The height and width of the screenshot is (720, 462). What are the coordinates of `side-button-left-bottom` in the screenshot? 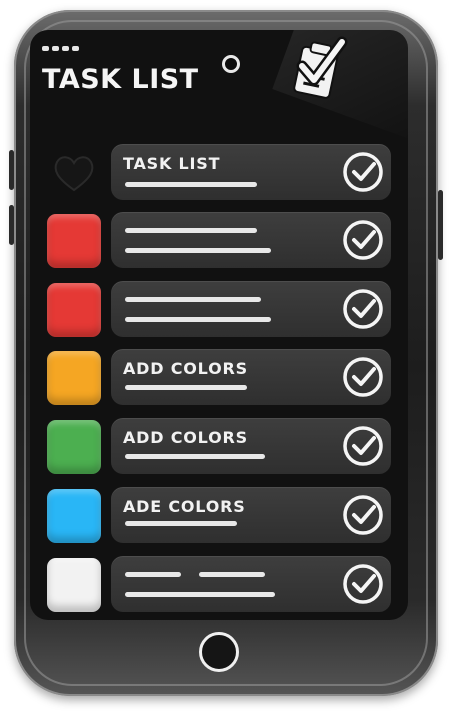 It's located at (11, 225).